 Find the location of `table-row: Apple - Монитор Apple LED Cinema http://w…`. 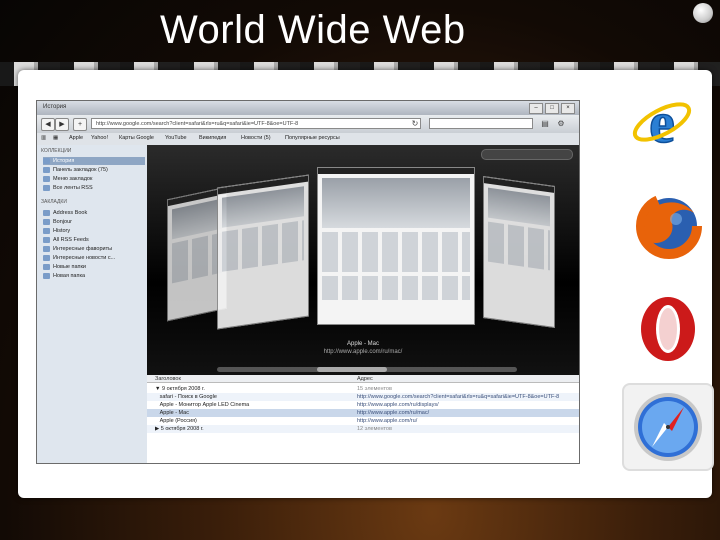

table-row: Apple - Монитор Apple LED Cinema http://w… is located at coordinates (363, 405).